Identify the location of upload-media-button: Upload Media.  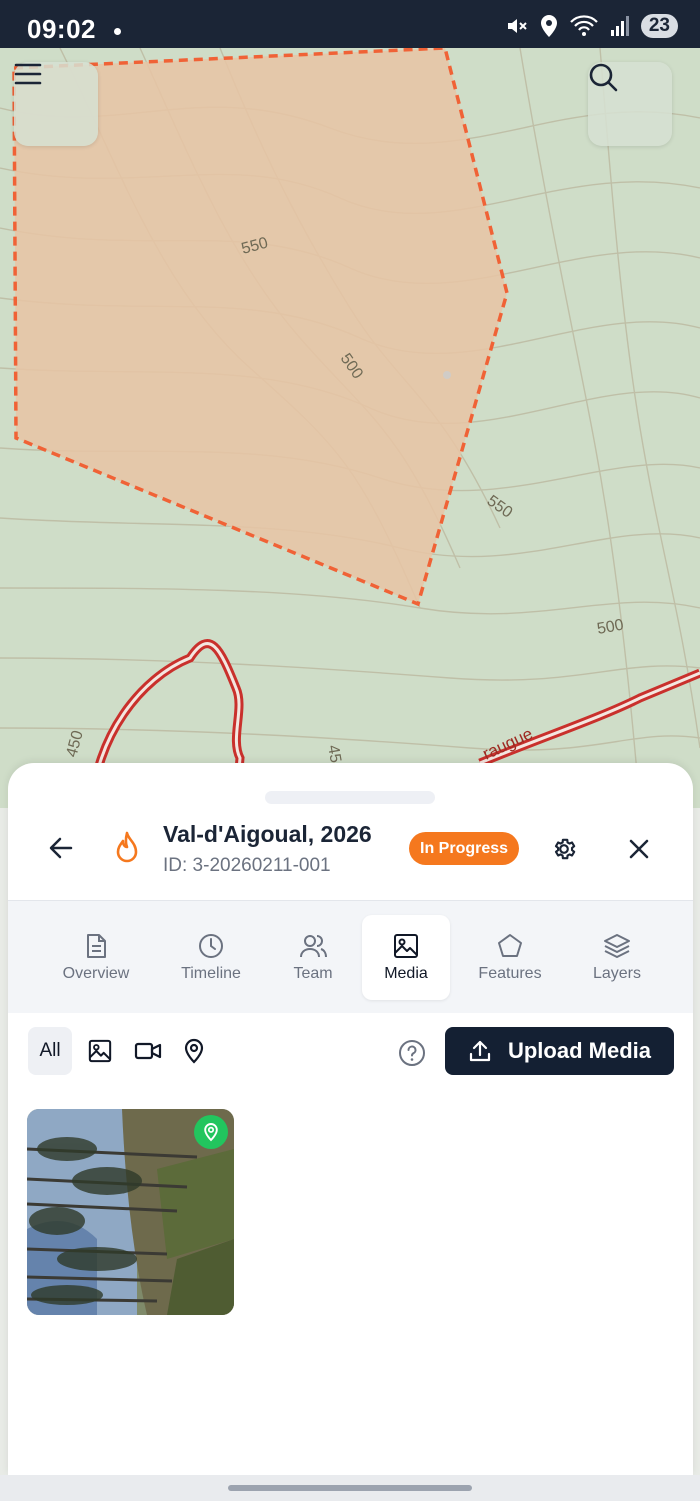
(559, 1051).